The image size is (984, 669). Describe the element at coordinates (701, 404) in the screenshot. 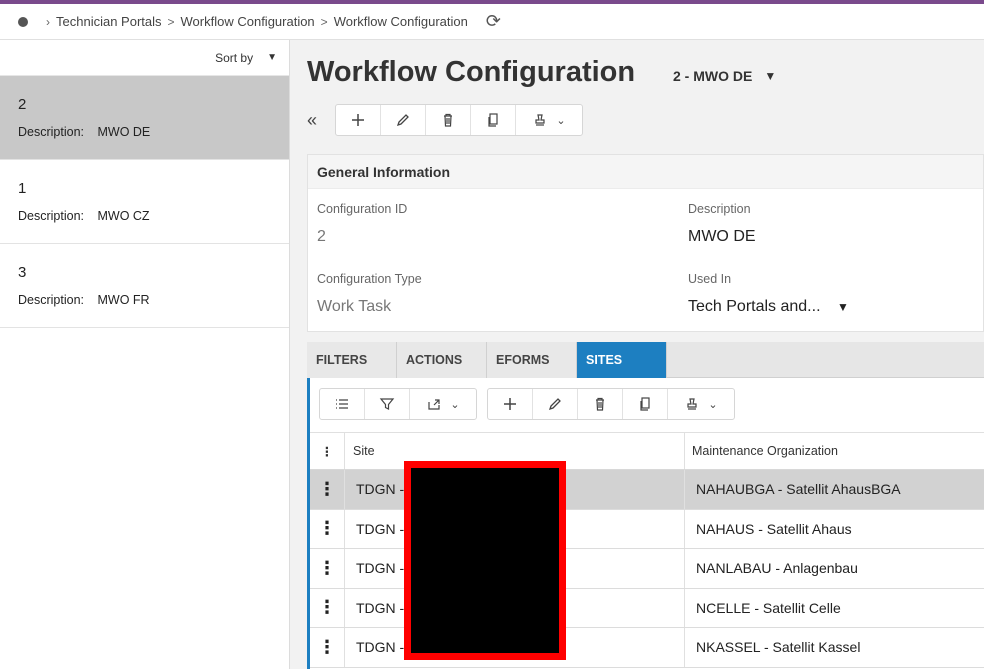

I see `grid-options-menu-button: ⌄` at that location.